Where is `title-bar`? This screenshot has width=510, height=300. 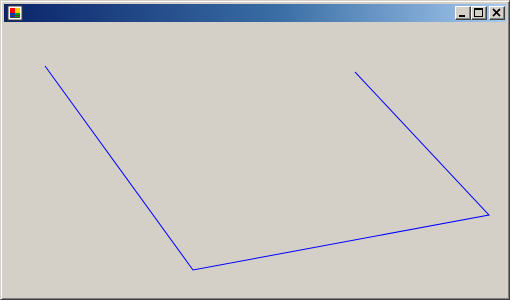 title-bar is located at coordinates (255, 13).